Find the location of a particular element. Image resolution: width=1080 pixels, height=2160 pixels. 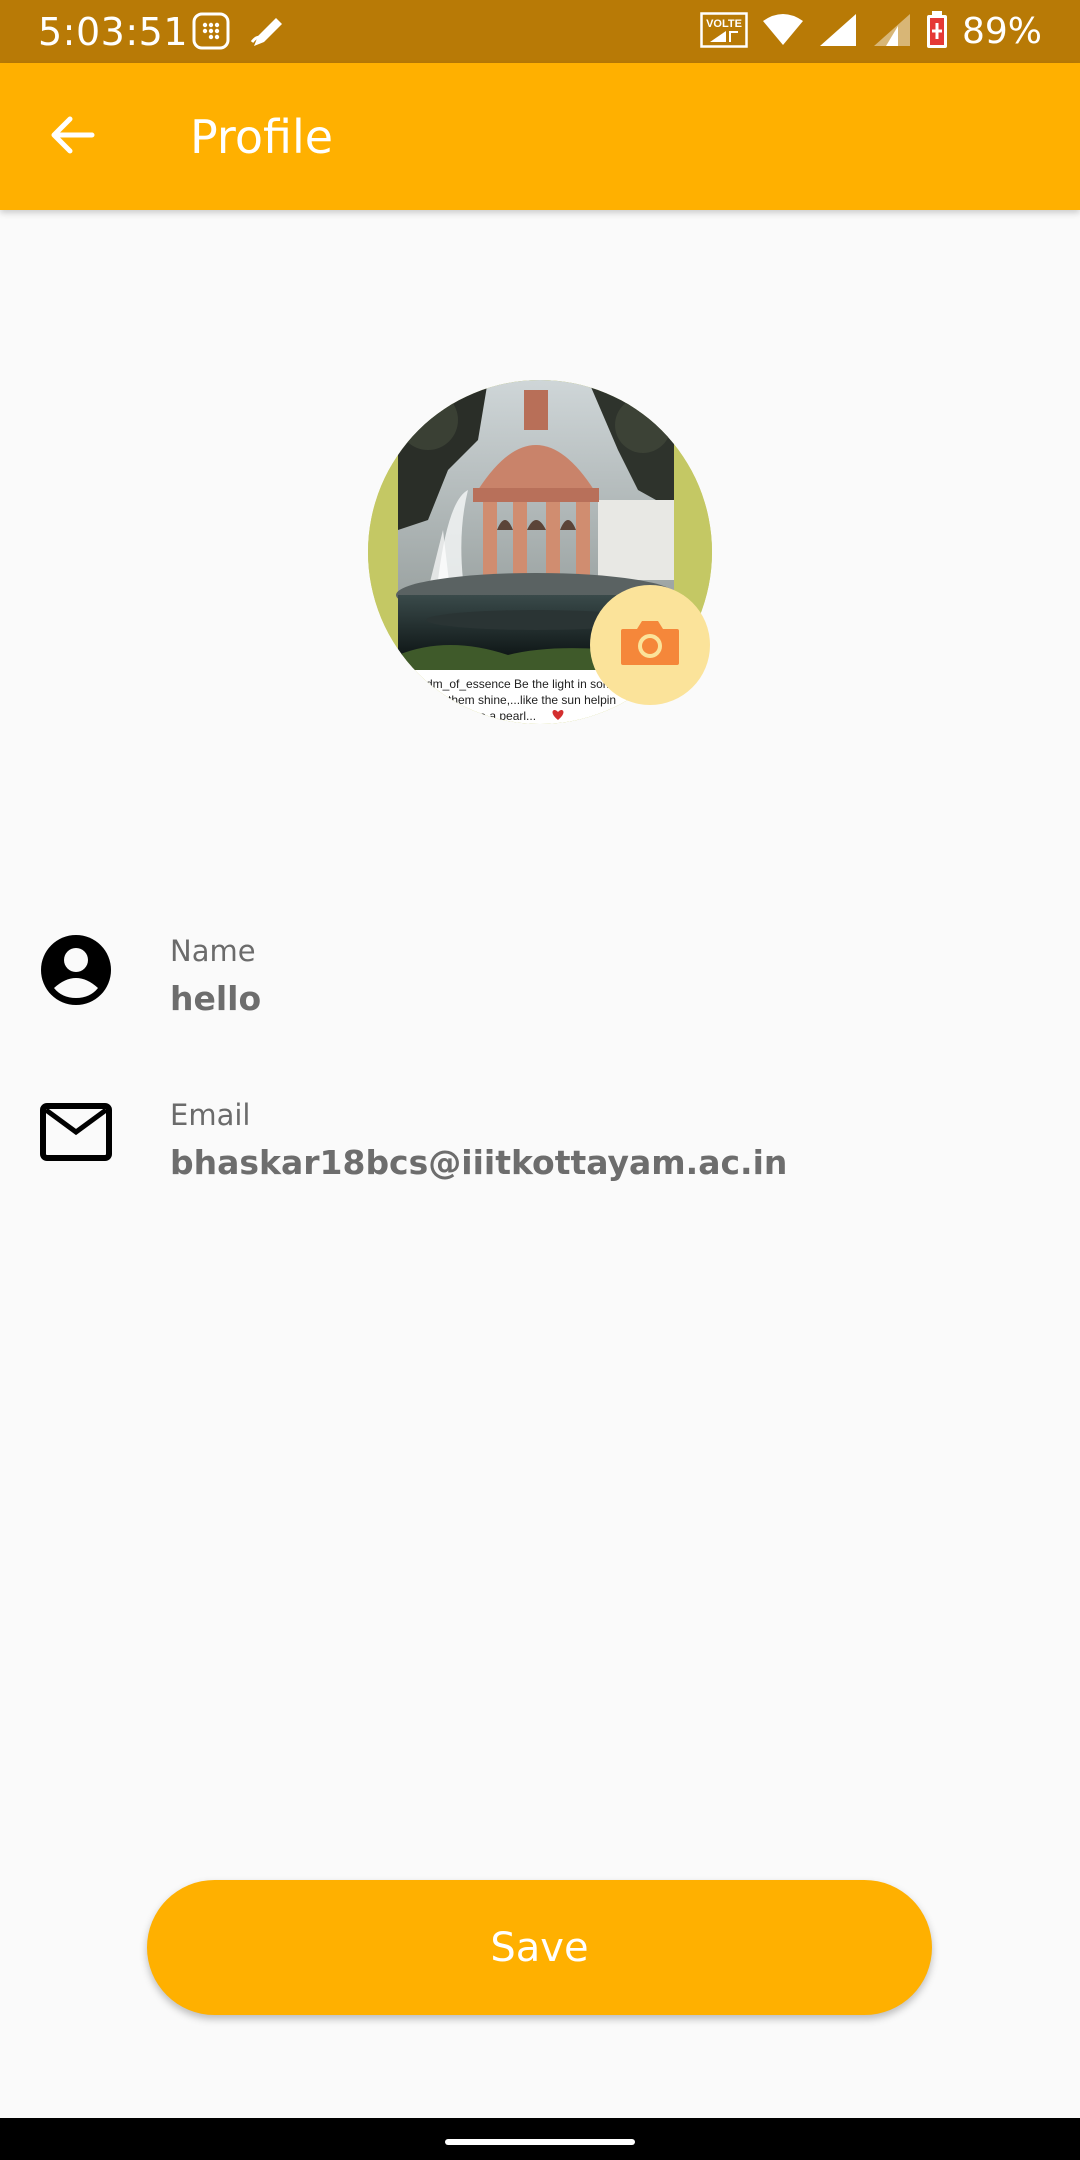

status-left-icons is located at coordinates (240, 34).